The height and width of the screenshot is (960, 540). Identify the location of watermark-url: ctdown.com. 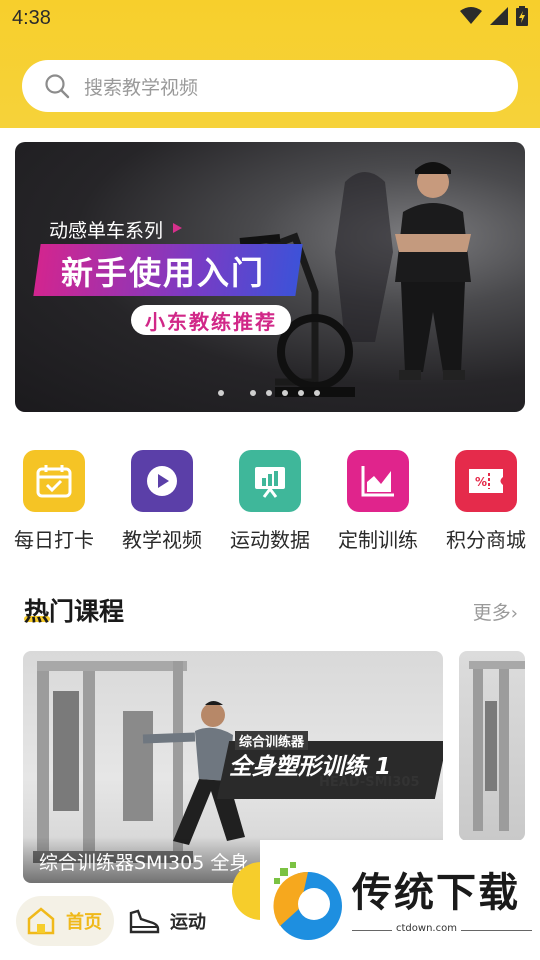
(426, 928).